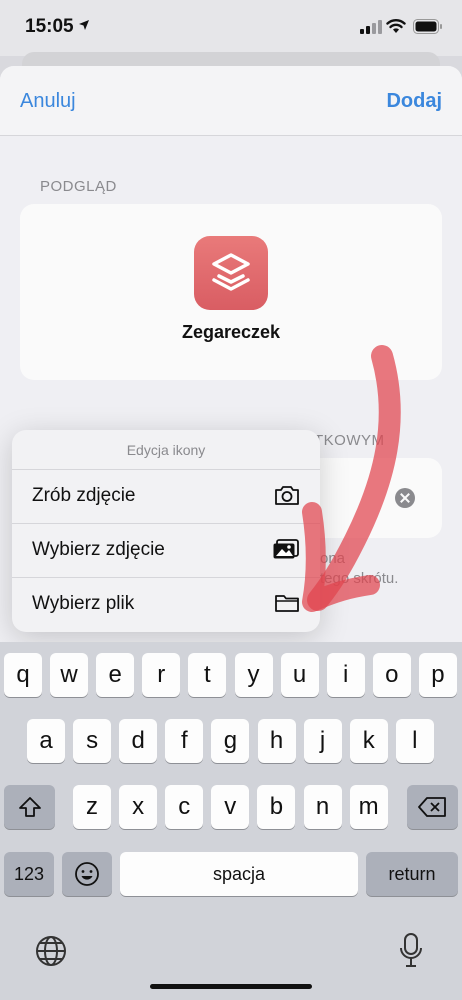 This screenshot has width=462, height=1000. Describe the element at coordinates (49, 26) in the screenshot. I see `status-time: 15:05` at that location.